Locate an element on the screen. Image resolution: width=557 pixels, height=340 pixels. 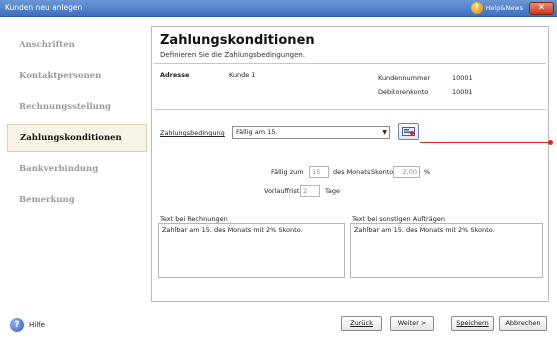
sidebar-item-bankverbindung: Bankverbindung is located at coordinates (77, 169).